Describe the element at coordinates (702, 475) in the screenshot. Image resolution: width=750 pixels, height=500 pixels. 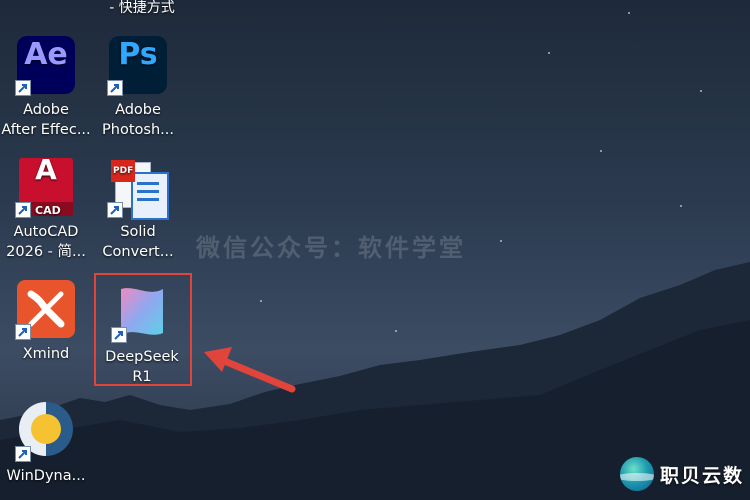
I see `brand-logo-text: 职贝云数` at that location.